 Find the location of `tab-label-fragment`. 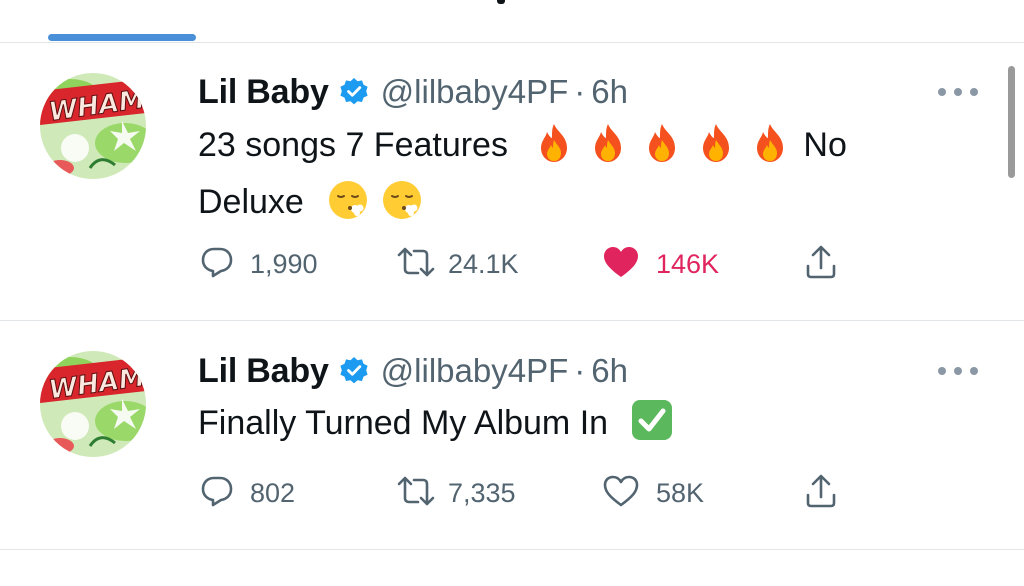

tab-label-fragment is located at coordinates (501, 2).